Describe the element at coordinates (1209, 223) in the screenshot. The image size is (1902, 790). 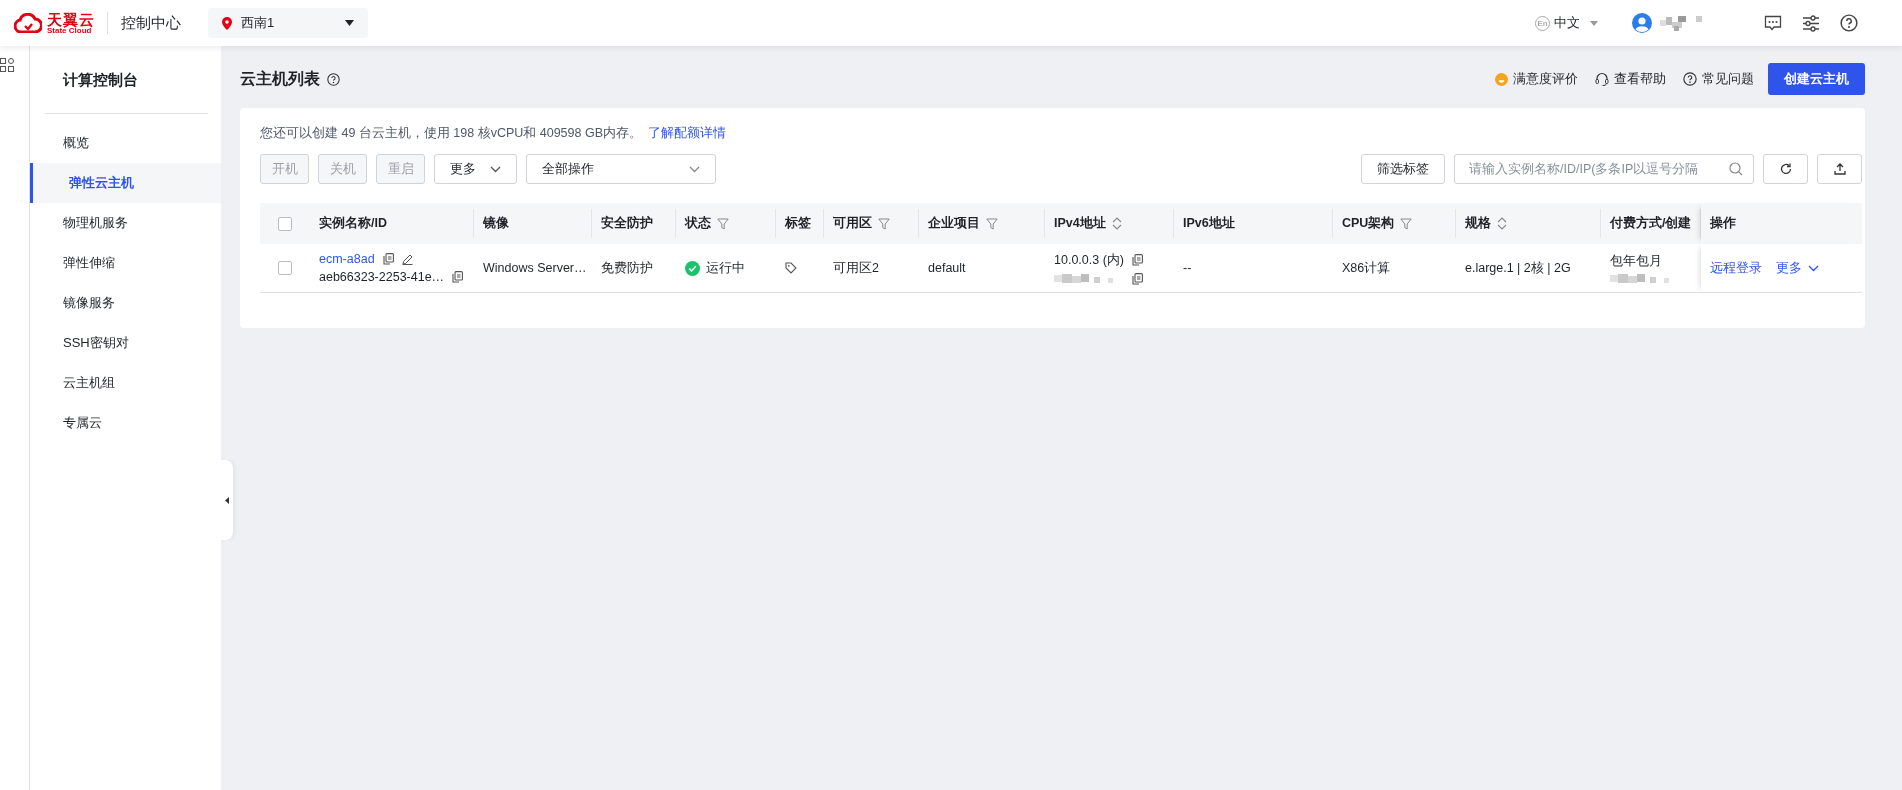
I see `column-header: IPv6地址` at that location.